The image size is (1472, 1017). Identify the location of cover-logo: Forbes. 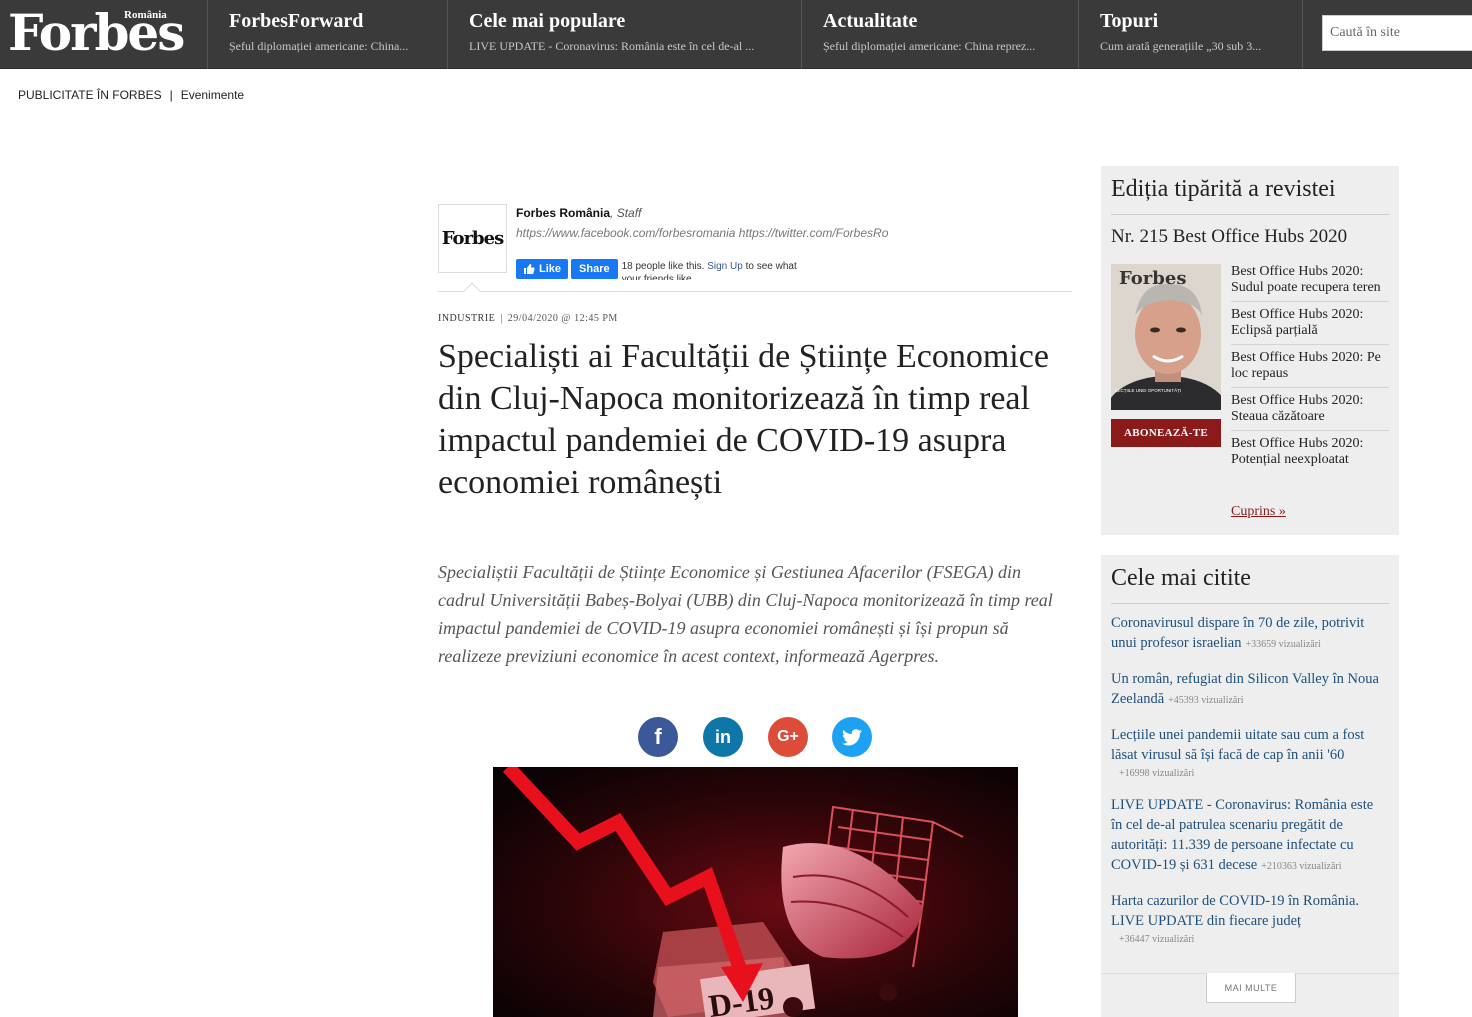
(1152, 278).